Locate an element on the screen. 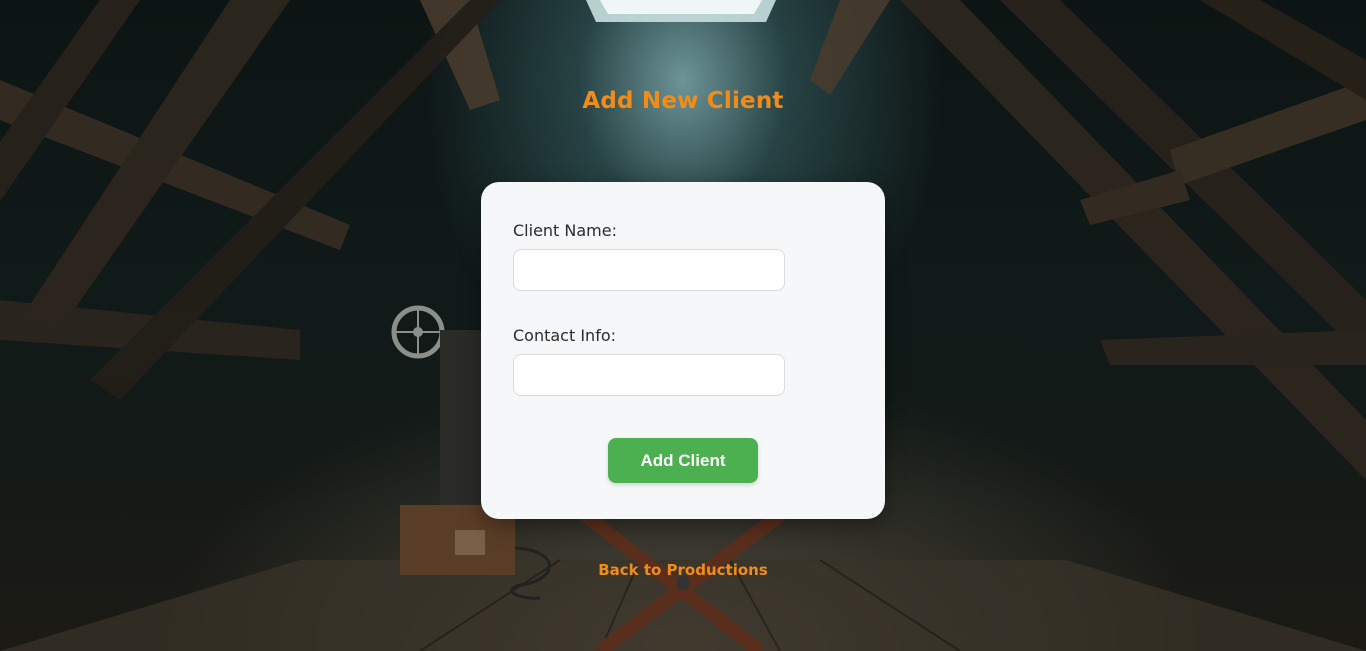  page-title: Add New Client is located at coordinates (683, 101).